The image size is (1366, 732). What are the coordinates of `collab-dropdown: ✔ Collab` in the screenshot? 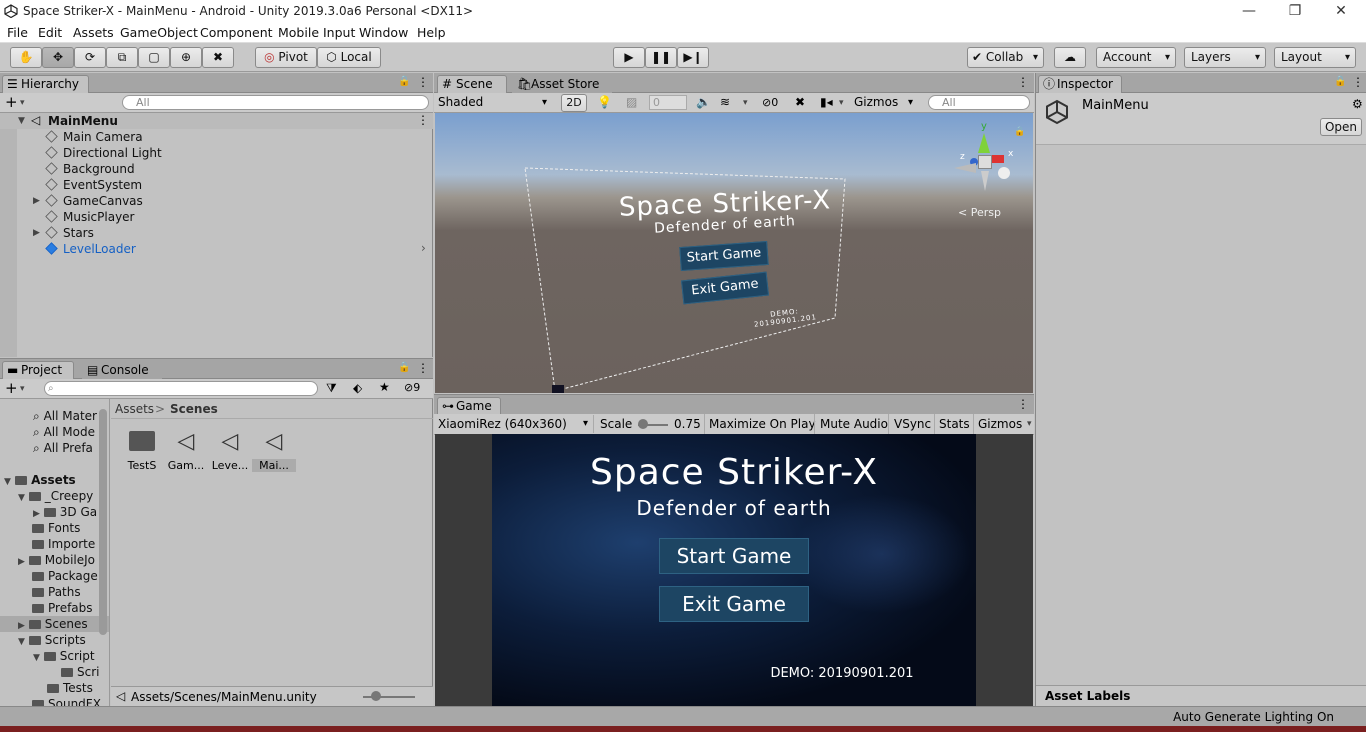 It's located at (1005, 57).